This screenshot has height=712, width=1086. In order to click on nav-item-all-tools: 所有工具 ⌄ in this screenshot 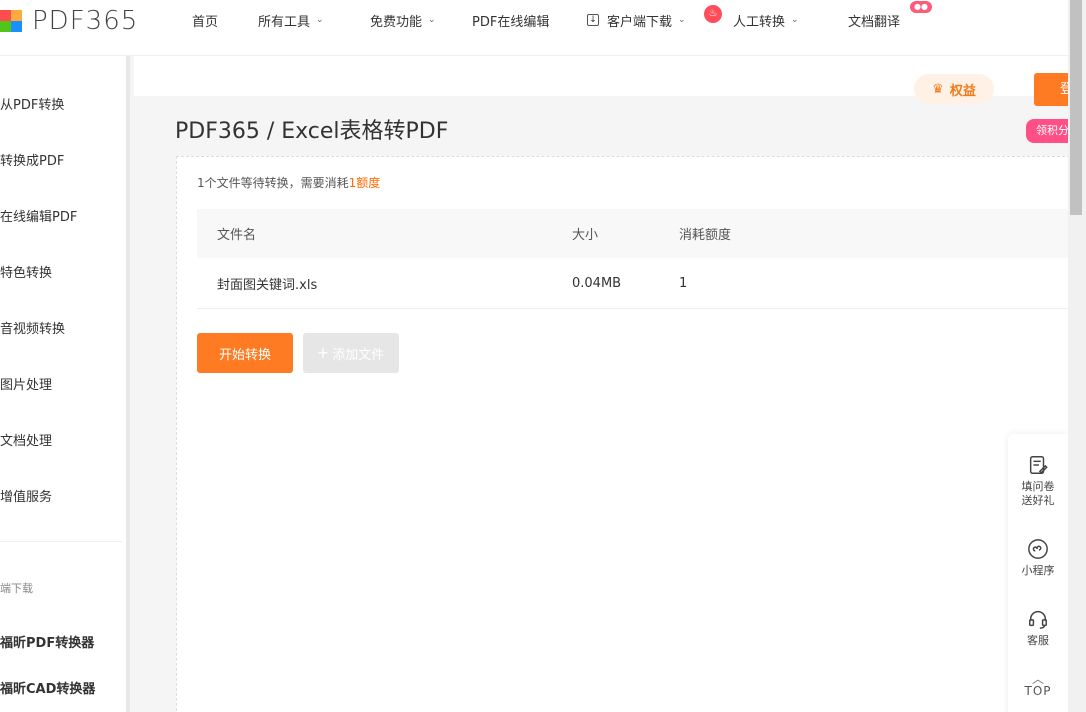, I will do `click(291, 20)`.